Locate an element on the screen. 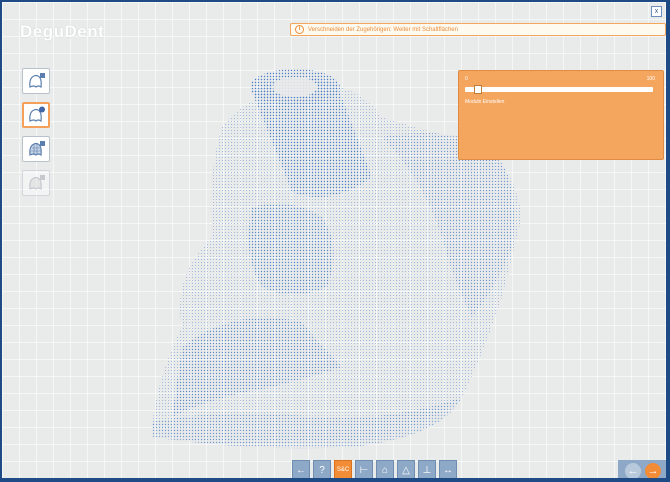 This screenshot has height=482, width=670. tooth-edit-tool is located at coordinates (36, 115).